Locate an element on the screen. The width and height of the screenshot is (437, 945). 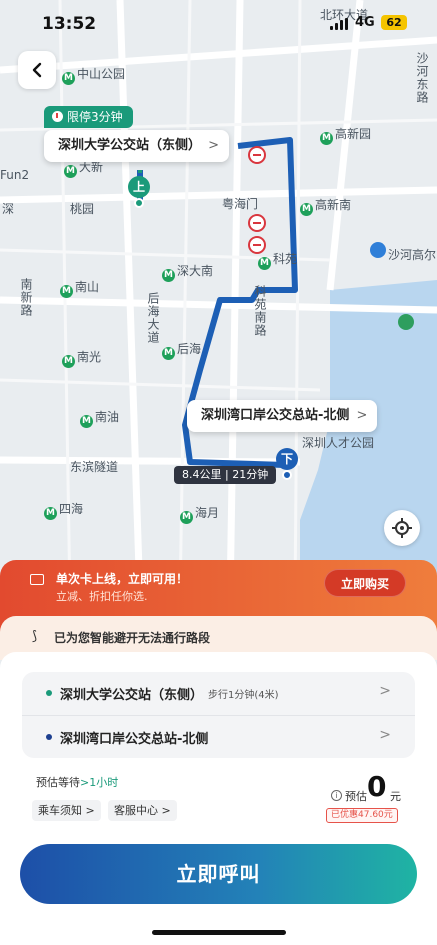
map-label: M 中山公园 is located at coordinates (93, 75).